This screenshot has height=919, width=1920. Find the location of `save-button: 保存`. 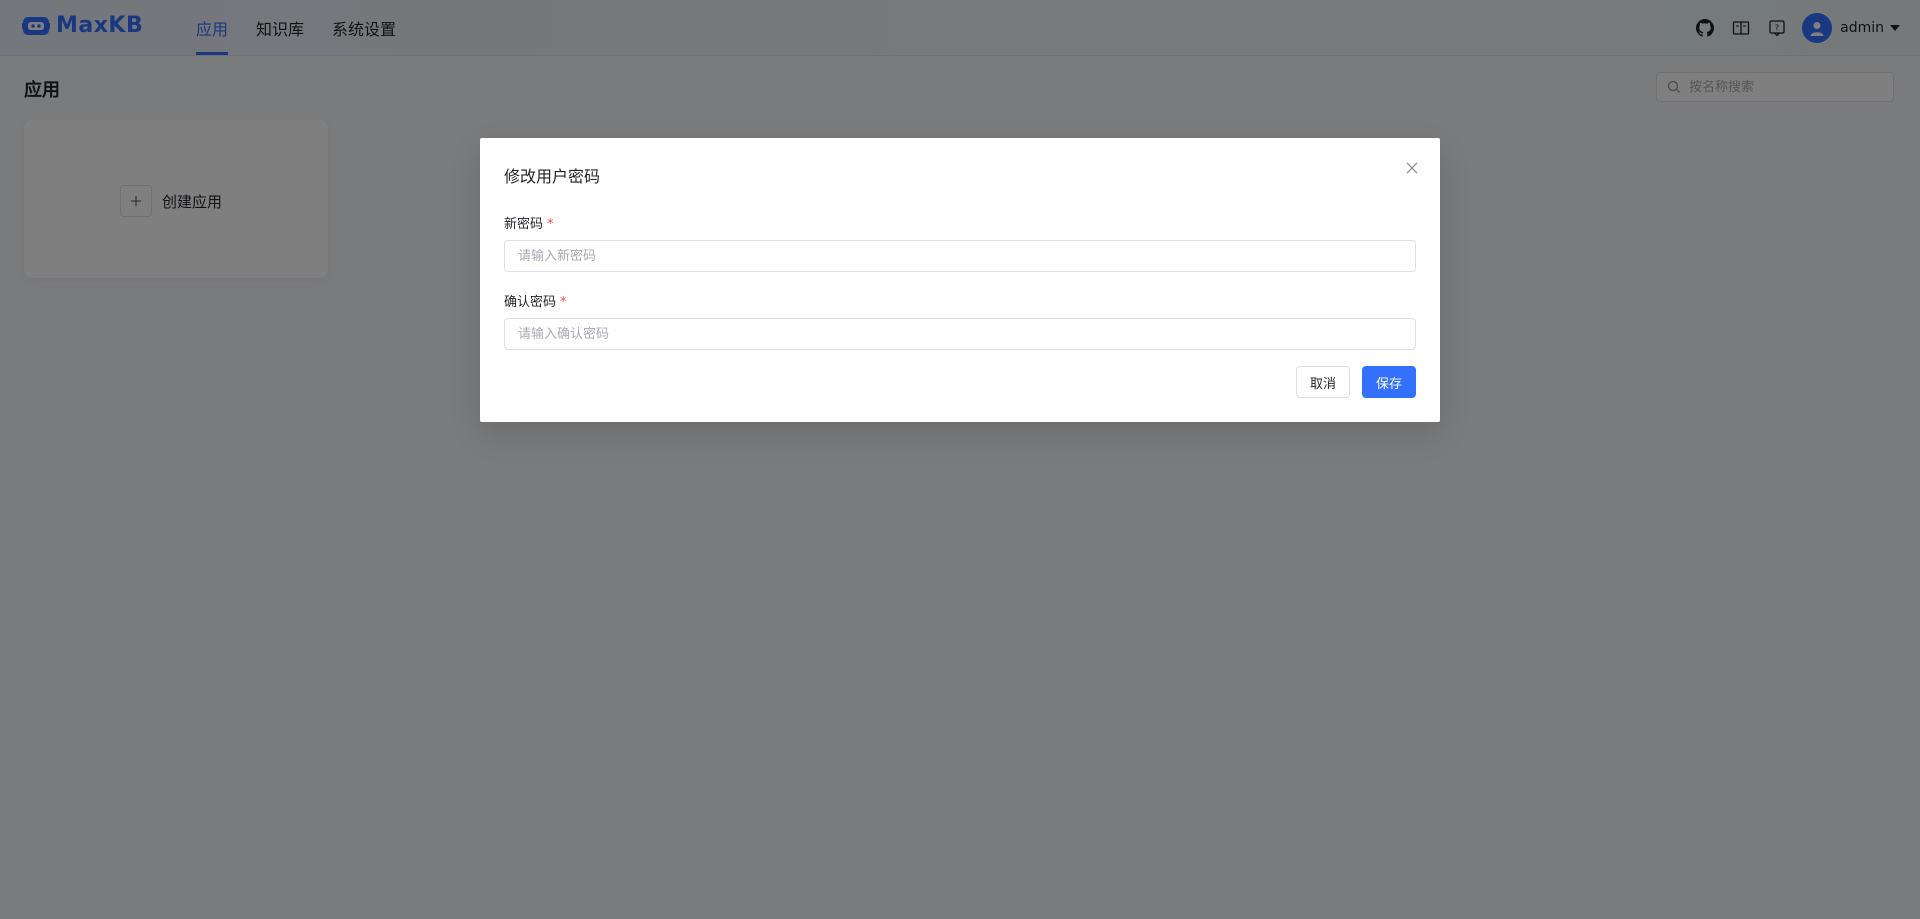

save-button: 保存 is located at coordinates (1389, 382).